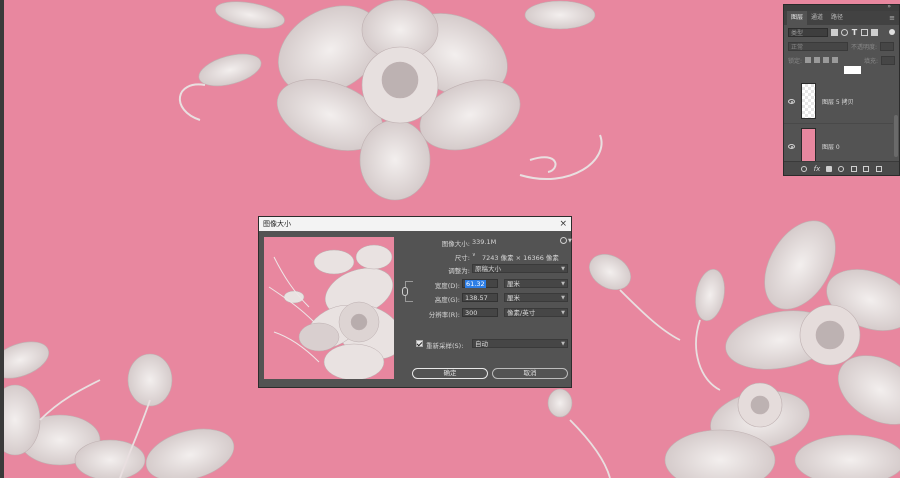 The image size is (900, 478). Describe the element at coordinates (892, 32) in the screenshot. I see `filter-toggle-icon` at that location.